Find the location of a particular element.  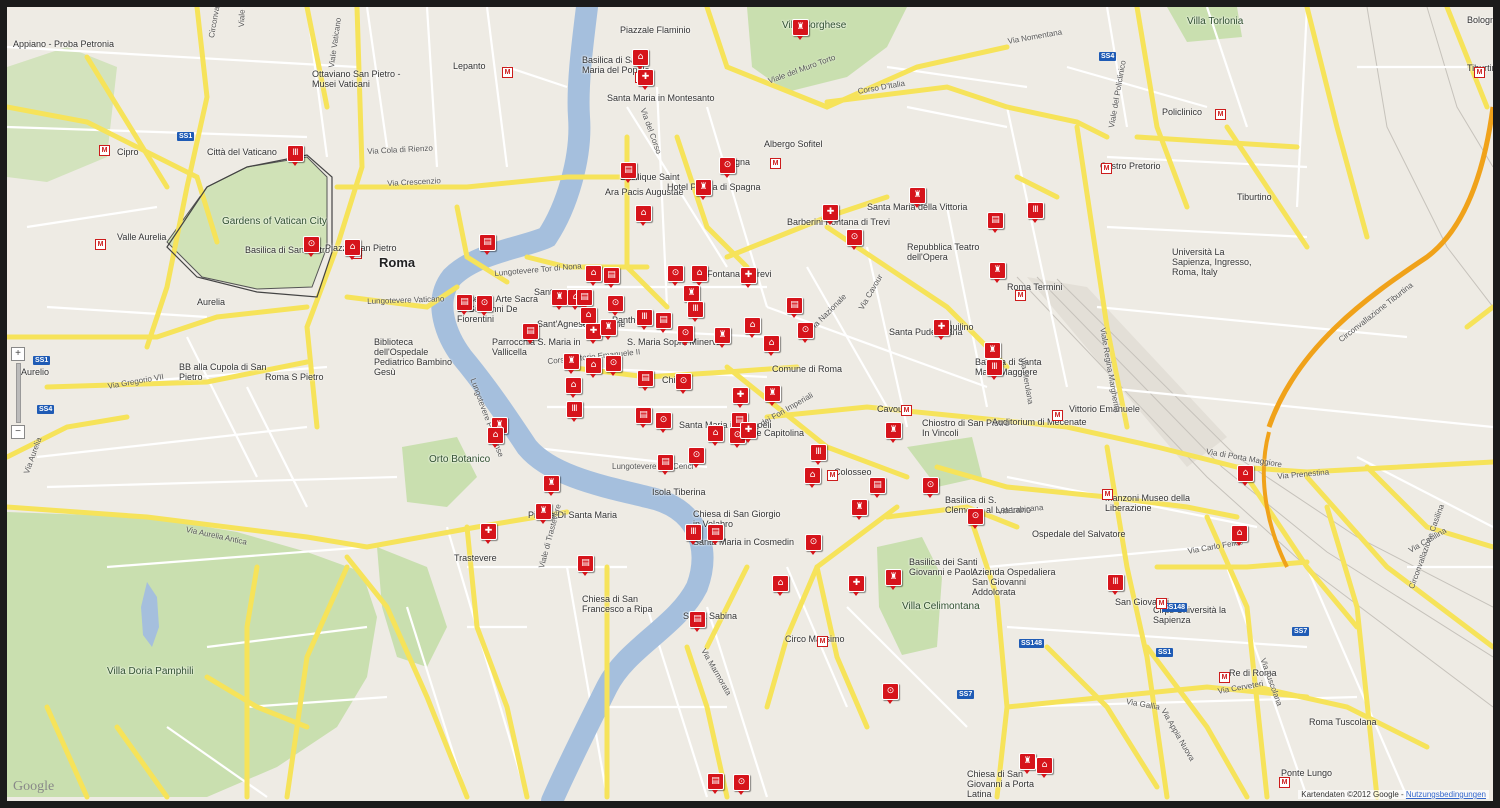

museum-marker-icon: ♜ is located at coordinates (992, 352).